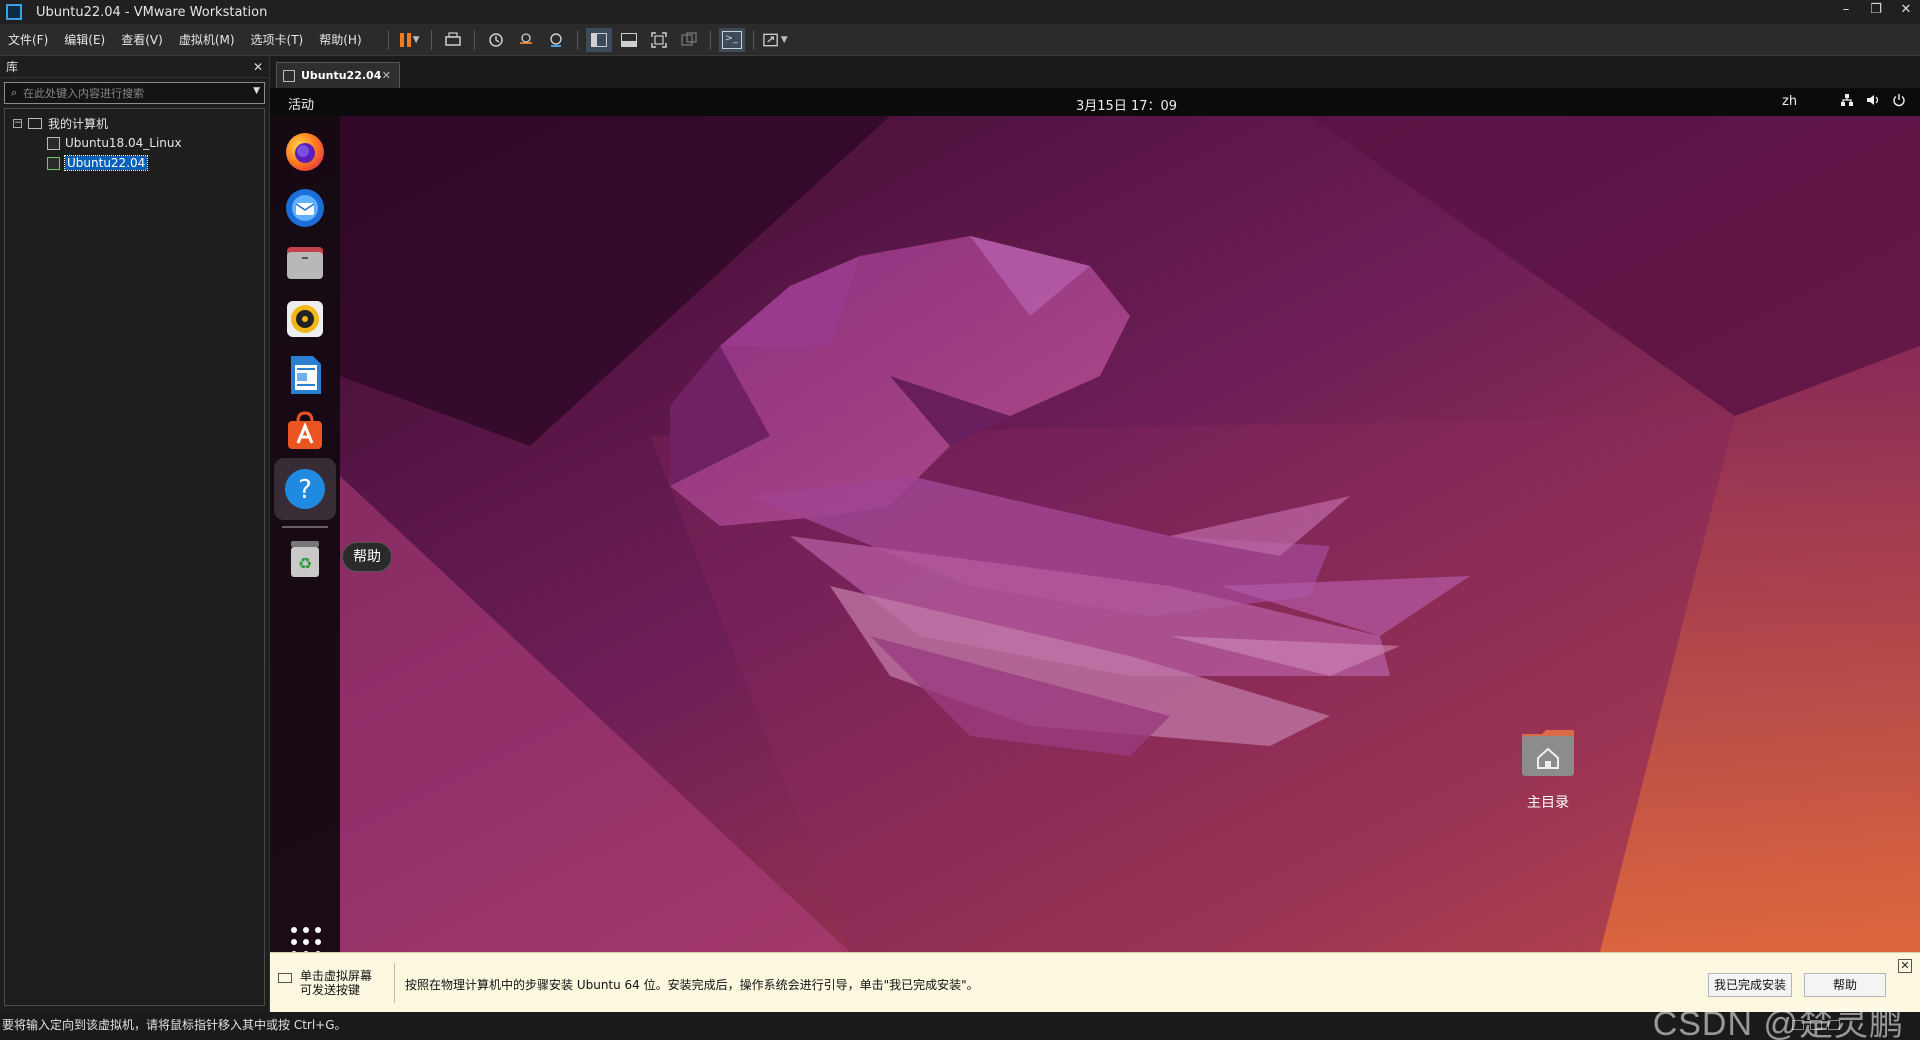 The height and width of the screenshot is (1040, 1920). I want to click on revert-snapshot-button, so click(526, 40).